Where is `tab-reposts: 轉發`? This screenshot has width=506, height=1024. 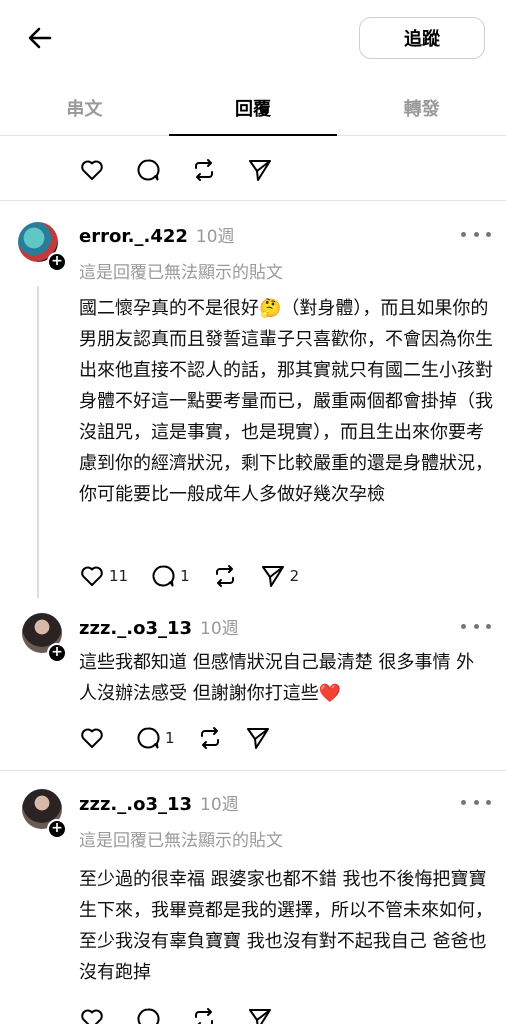 tab-reposts: 轉發 is located at coordinates (421, 107).